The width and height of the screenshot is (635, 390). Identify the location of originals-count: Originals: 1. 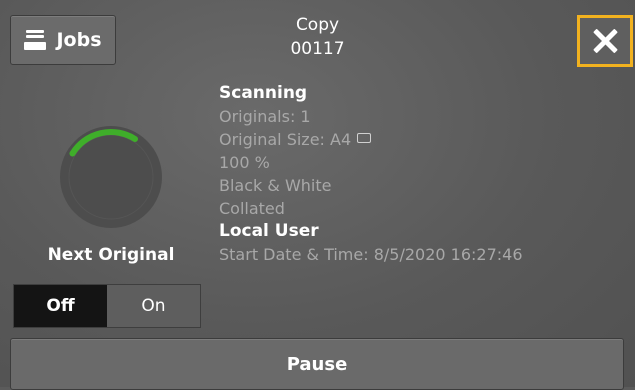
(265, 116).